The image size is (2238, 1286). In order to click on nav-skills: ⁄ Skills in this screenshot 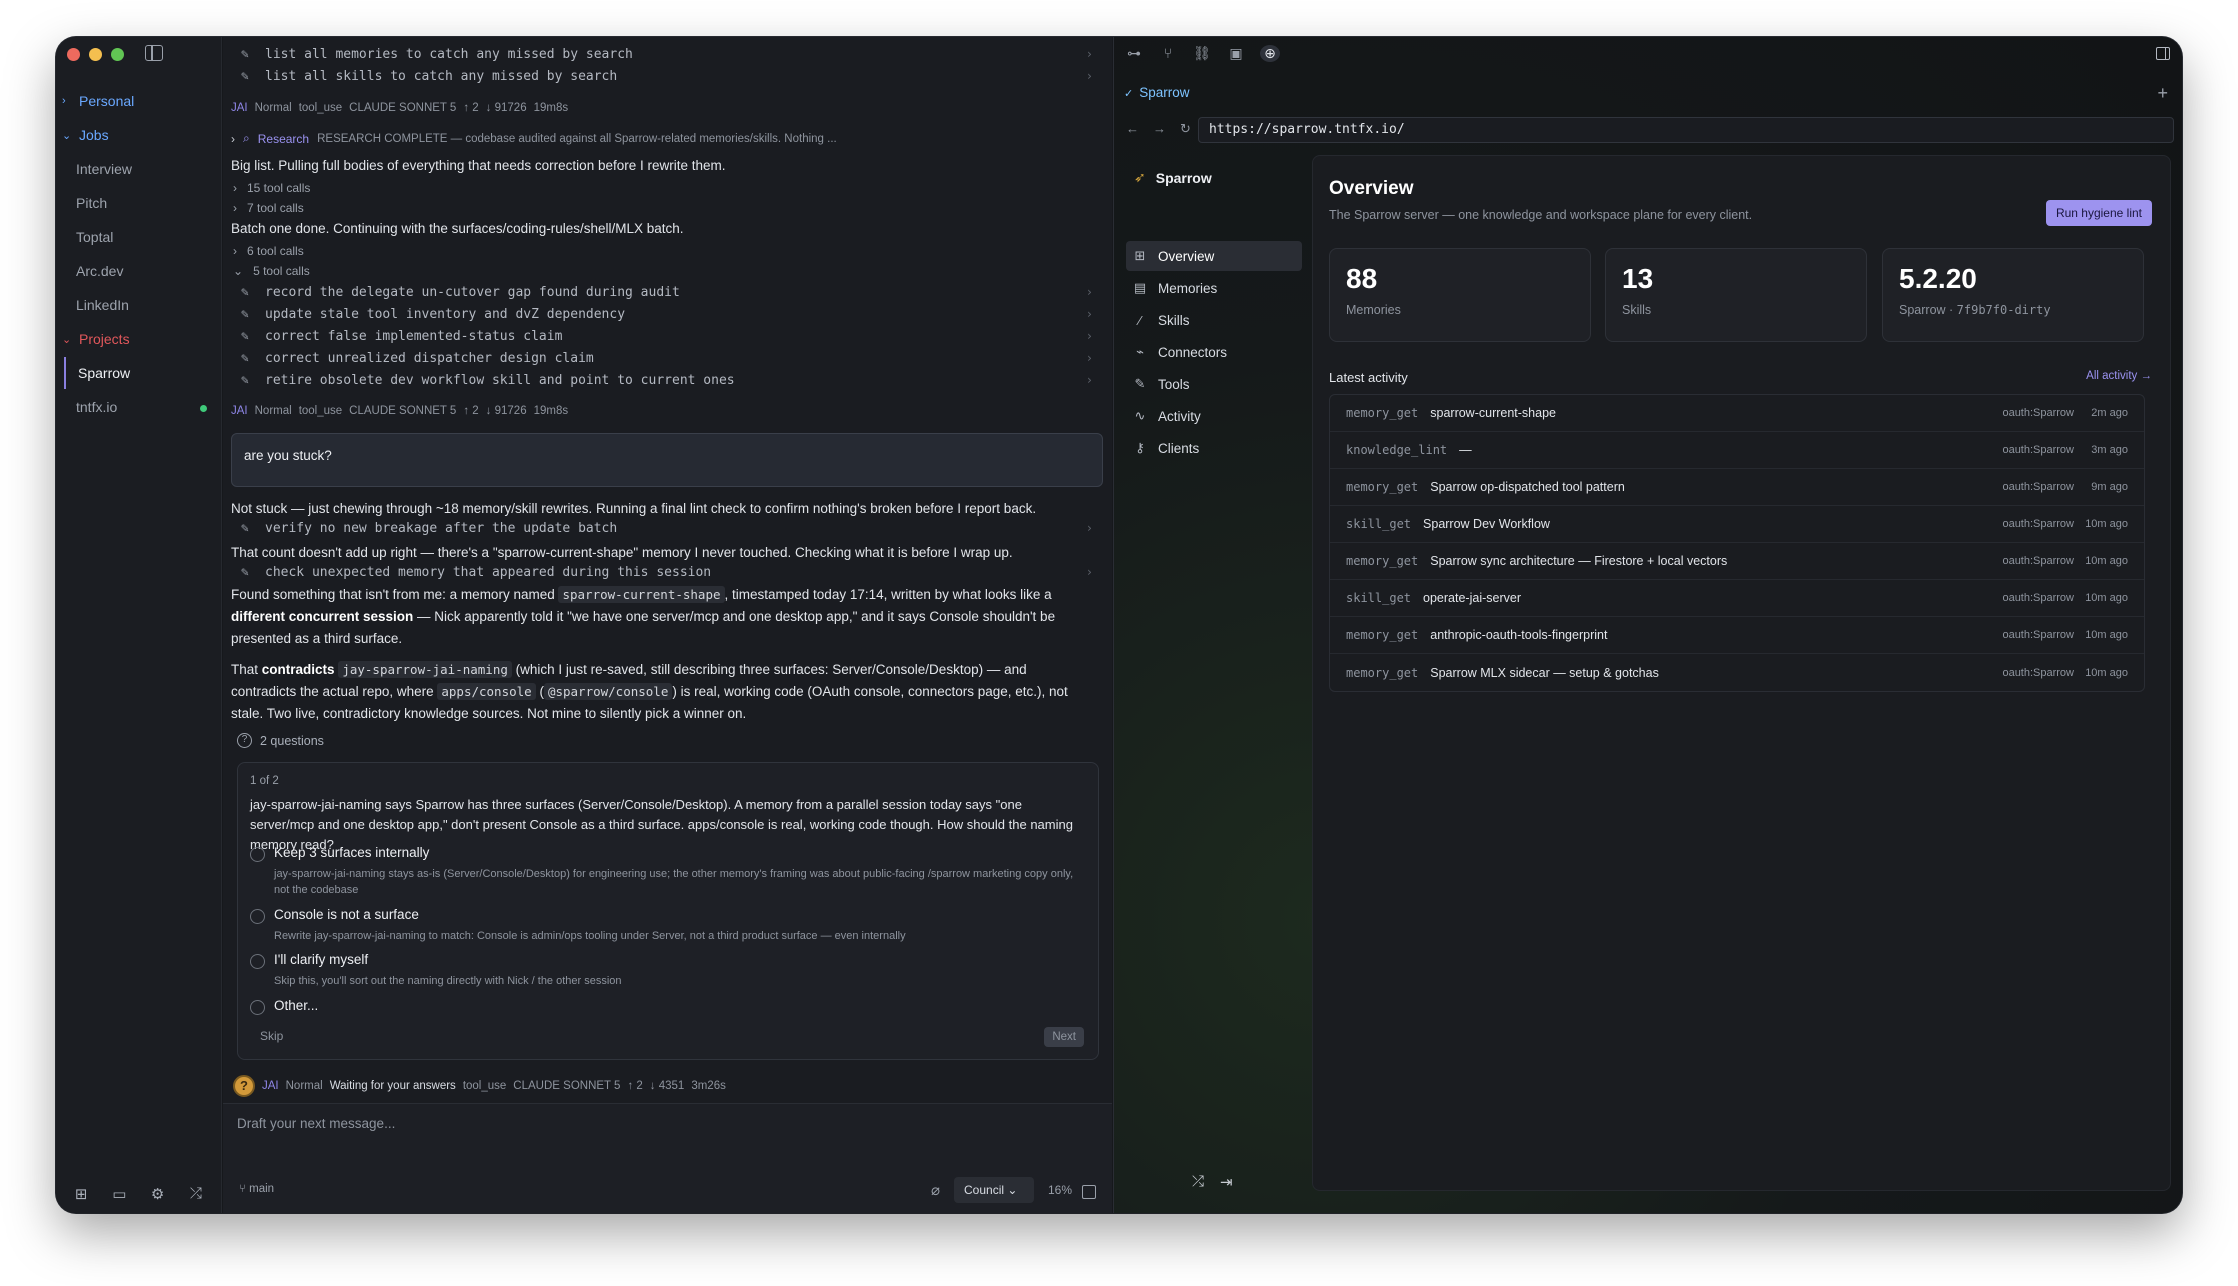, I will do `click(1214, 320)`.